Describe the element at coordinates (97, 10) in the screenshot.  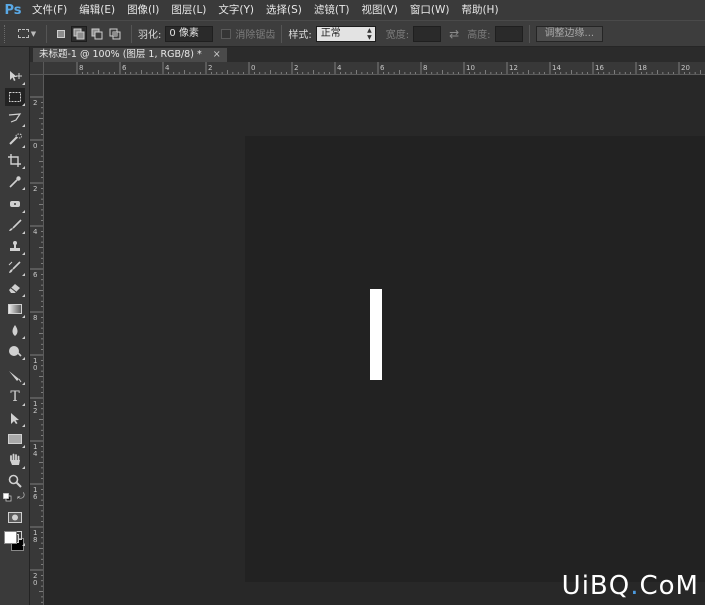
I see `menu-edit: 编辑(E)` at that location.